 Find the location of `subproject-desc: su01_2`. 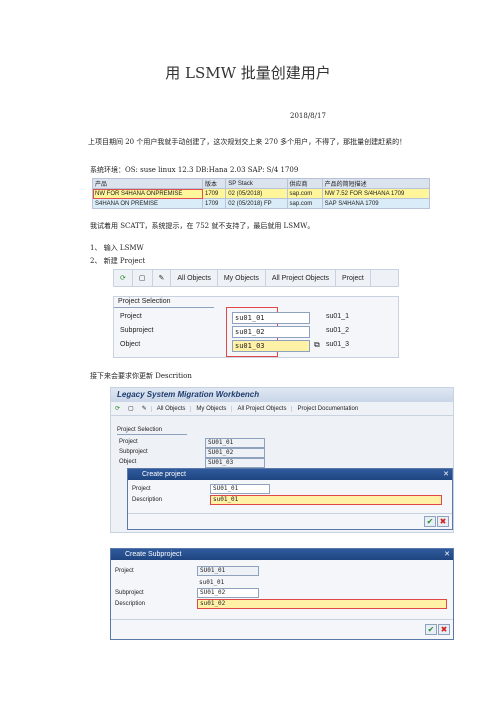

subproject-desc: su01_2 is located at coordinates (337, 330).